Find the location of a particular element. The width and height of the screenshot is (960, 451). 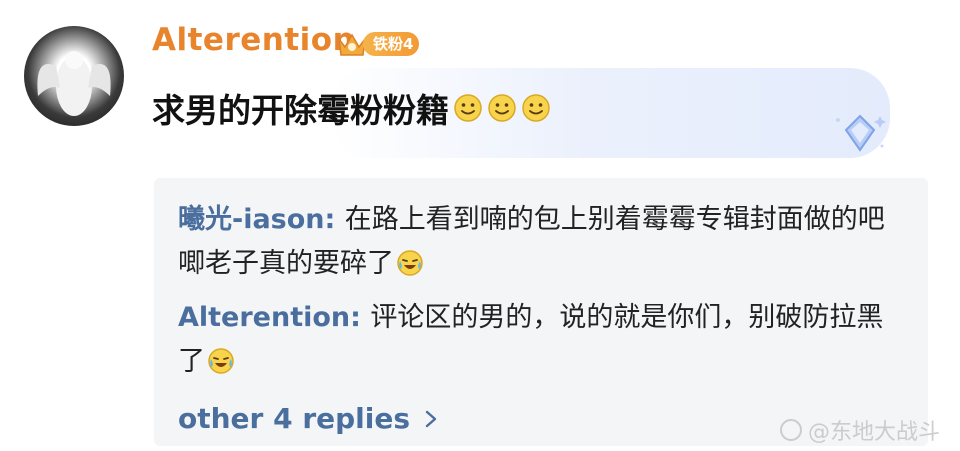

comment-username: Alterention is located at coordinates (253, 40).